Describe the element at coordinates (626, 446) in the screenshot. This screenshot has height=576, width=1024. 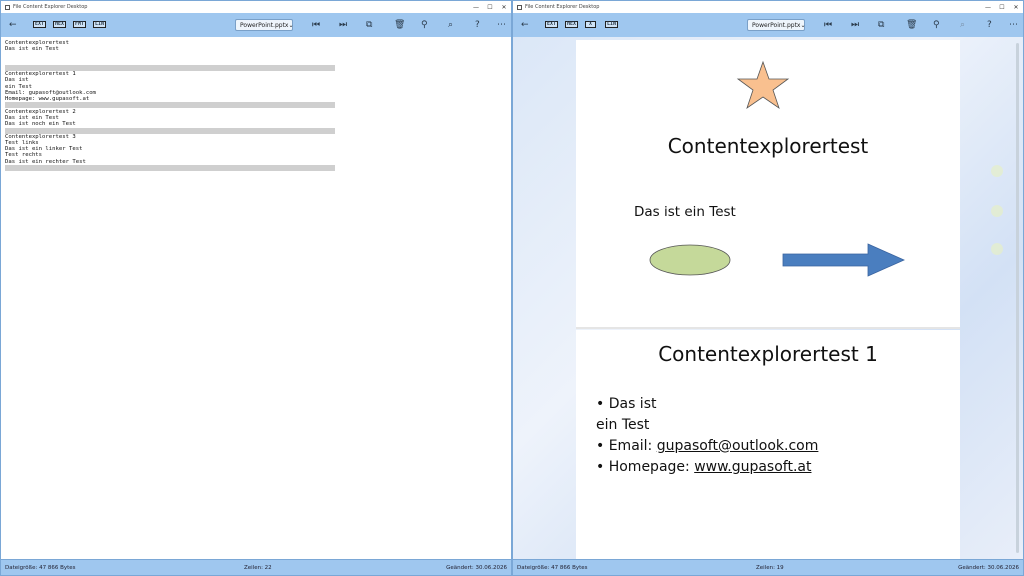
I see `bullet-label: • Email:` at that location.